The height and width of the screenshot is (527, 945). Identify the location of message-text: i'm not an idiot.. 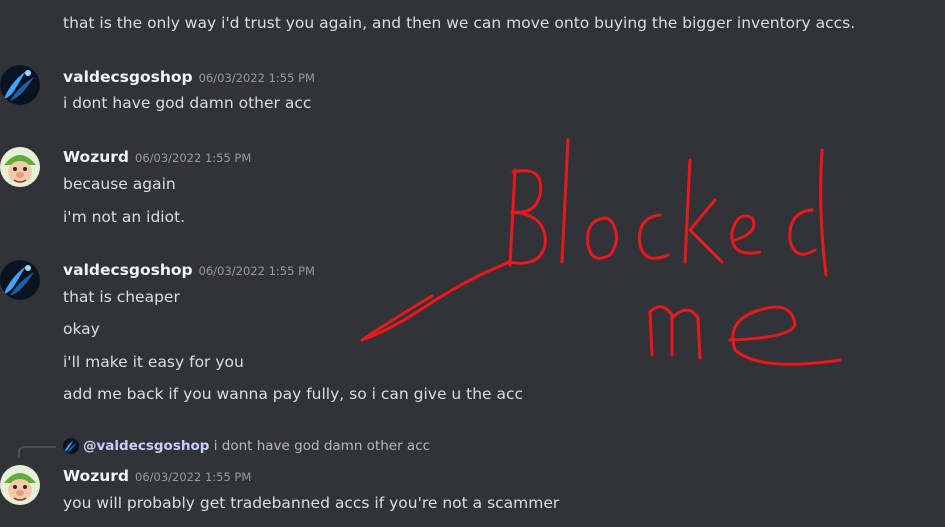
(124, 217).